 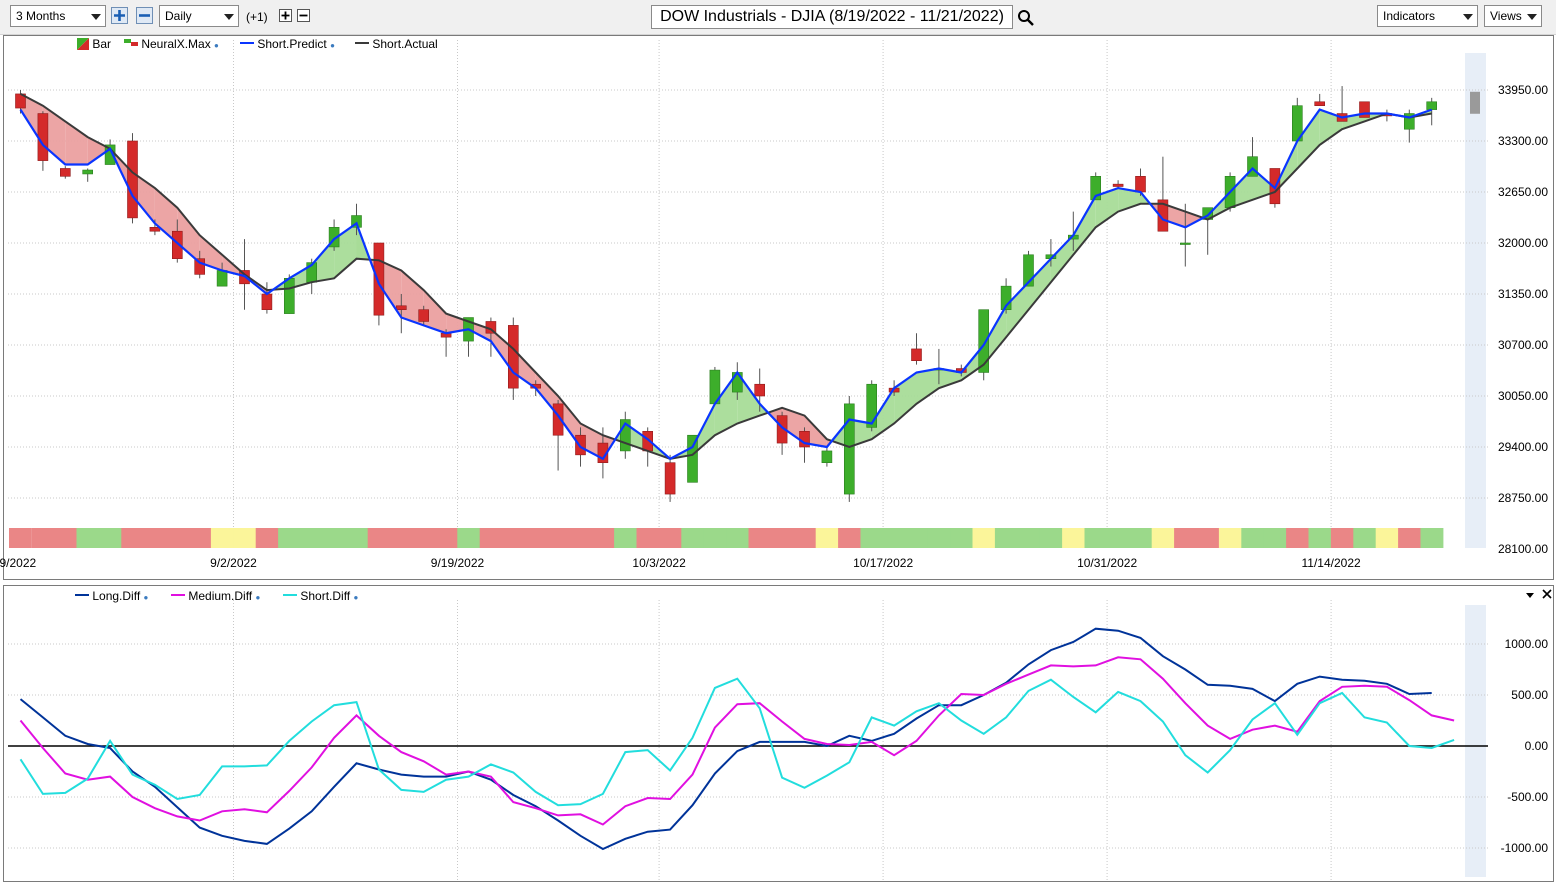 What do you see at coordinates (171, 44) in the screenshot?
I see `legend-neuralx: NeuralX.Max ●` at bounding box center [171, 44].